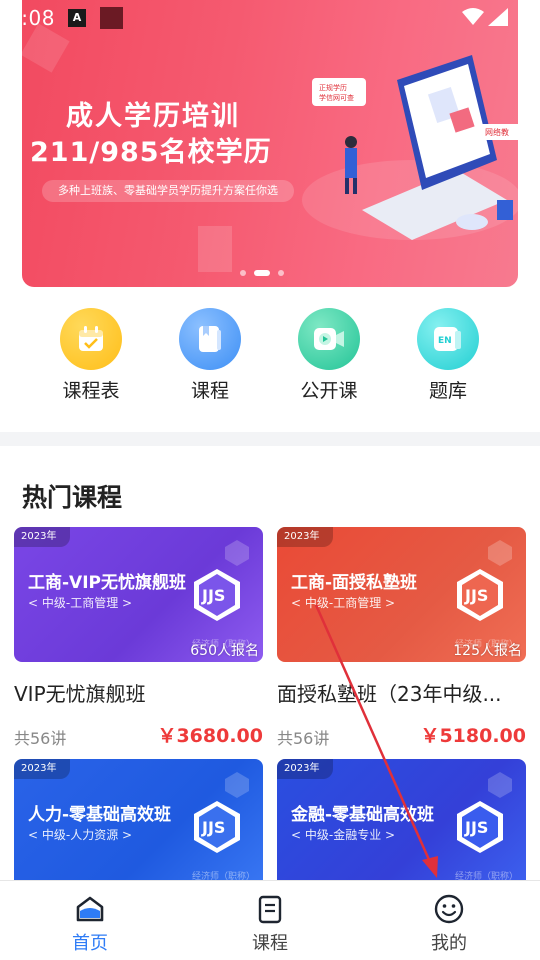 The image size is (540, 960). Describe the element at coordinates (329, 391) in the screenshot. I see `nav-open-class-label: 公开课` at that location.